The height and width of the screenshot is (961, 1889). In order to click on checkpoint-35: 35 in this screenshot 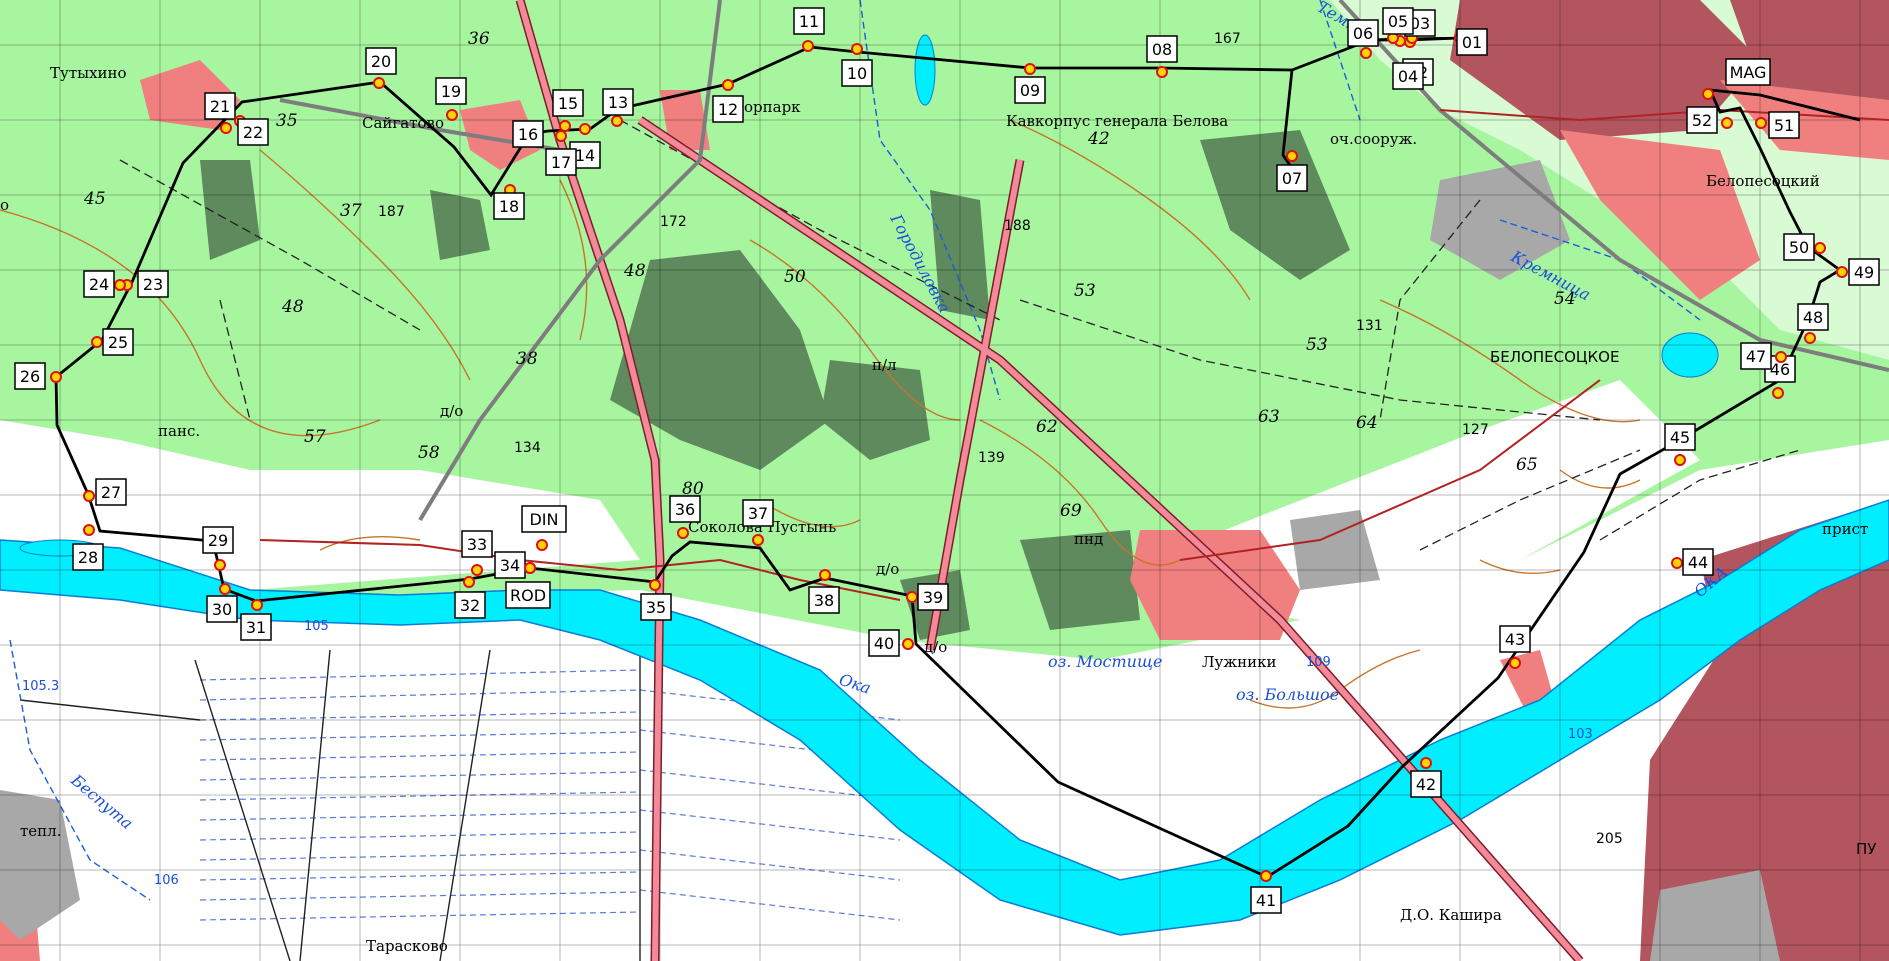, I will do `click(656, 600)`.